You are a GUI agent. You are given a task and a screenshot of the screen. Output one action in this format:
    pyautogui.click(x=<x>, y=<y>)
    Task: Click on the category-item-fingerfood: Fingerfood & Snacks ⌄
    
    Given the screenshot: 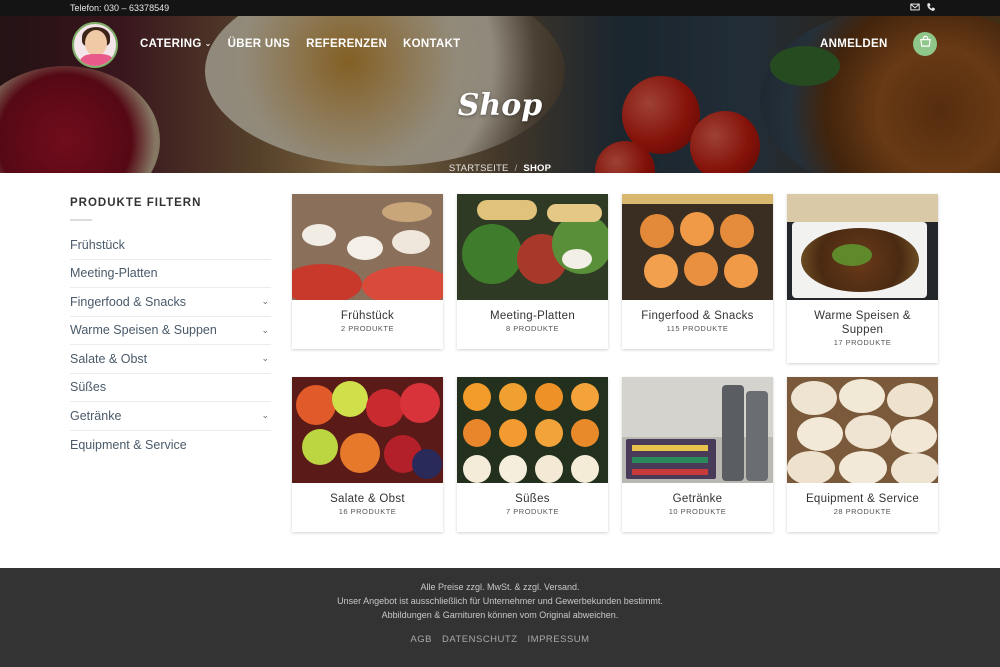 What is the action you would take?
    pyautogui.click(x=170, y=302)
    